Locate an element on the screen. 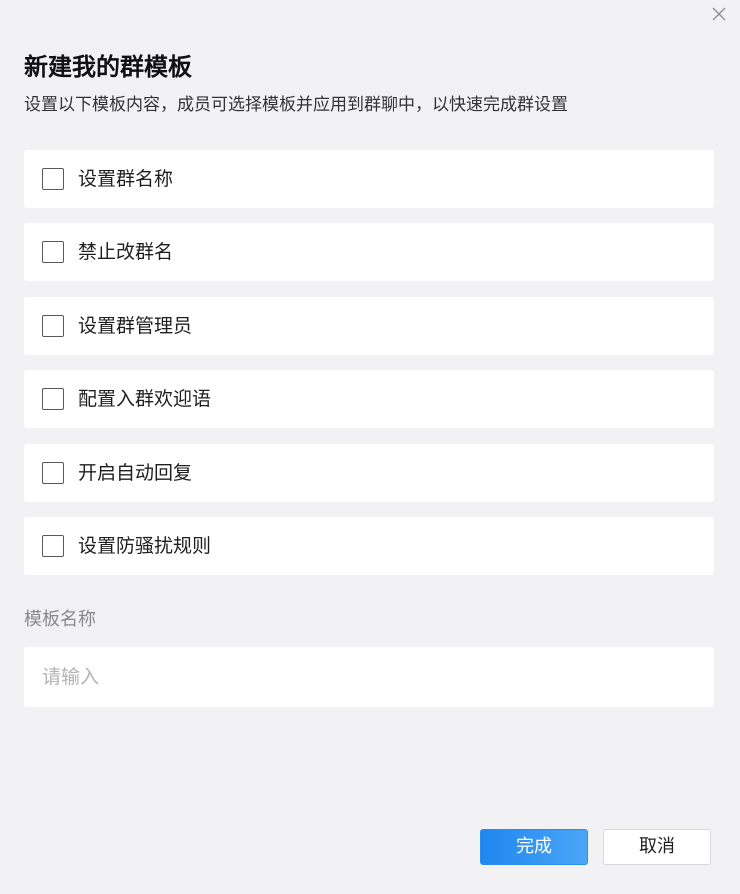  done-button: 完成 is located at coordinates (534, 847).